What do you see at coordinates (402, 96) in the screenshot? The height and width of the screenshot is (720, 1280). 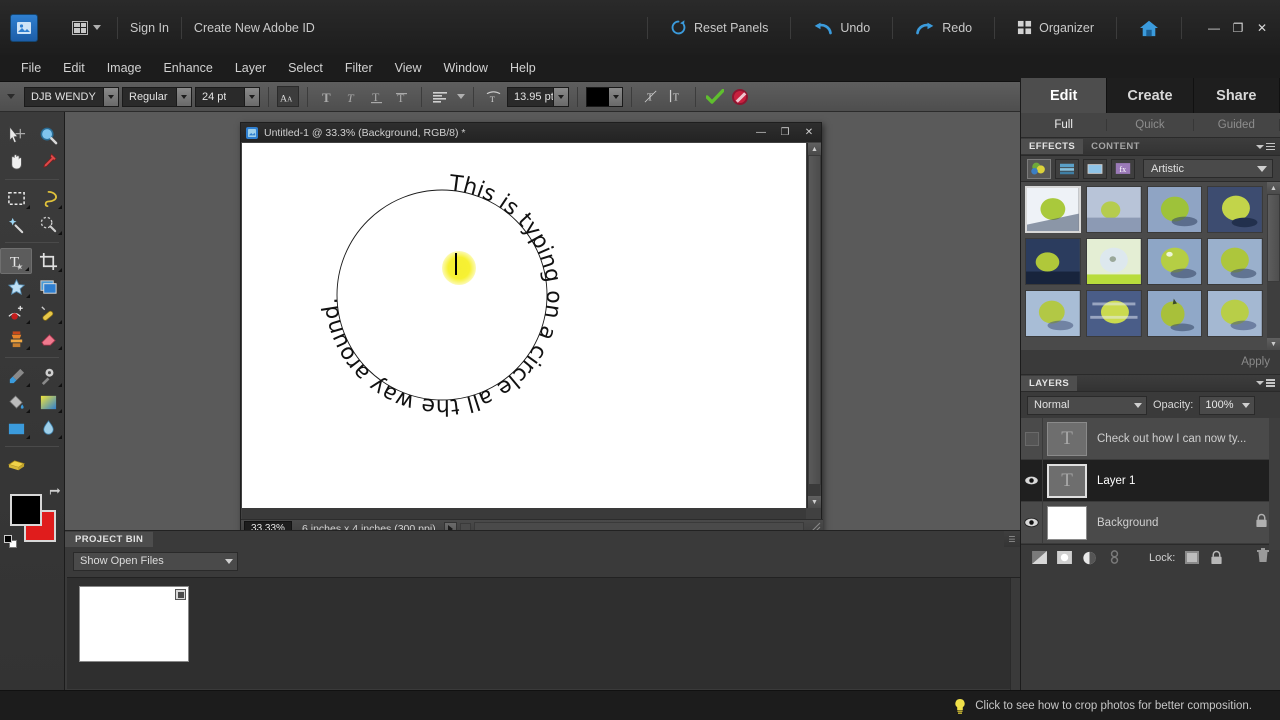 I see `strikethrough-icon: T` at bounding box center [402, 96].